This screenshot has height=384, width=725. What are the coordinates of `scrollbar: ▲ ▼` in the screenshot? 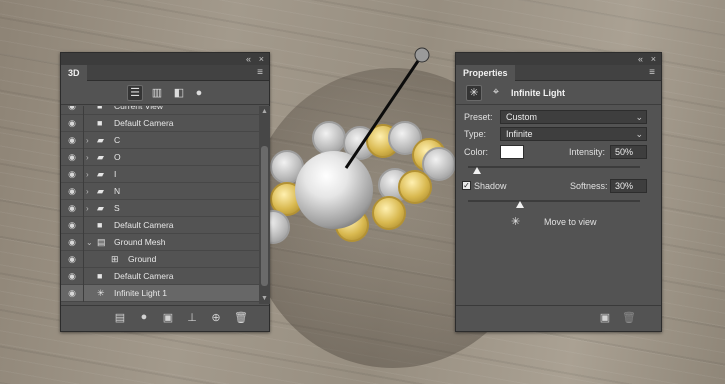 It's located at (264, 205).